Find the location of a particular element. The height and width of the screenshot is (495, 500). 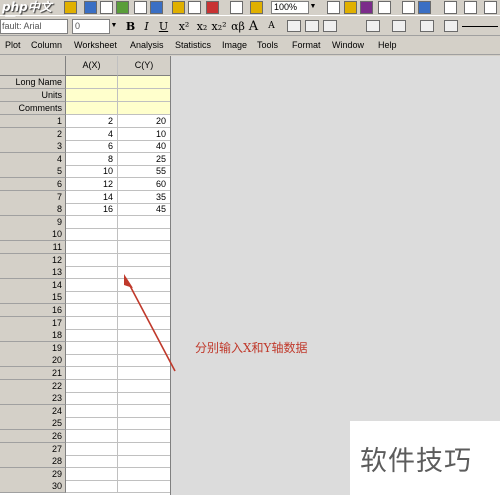

annotation-label: 分别输入X和Y轴数据 is located at coordinates (251, 348).